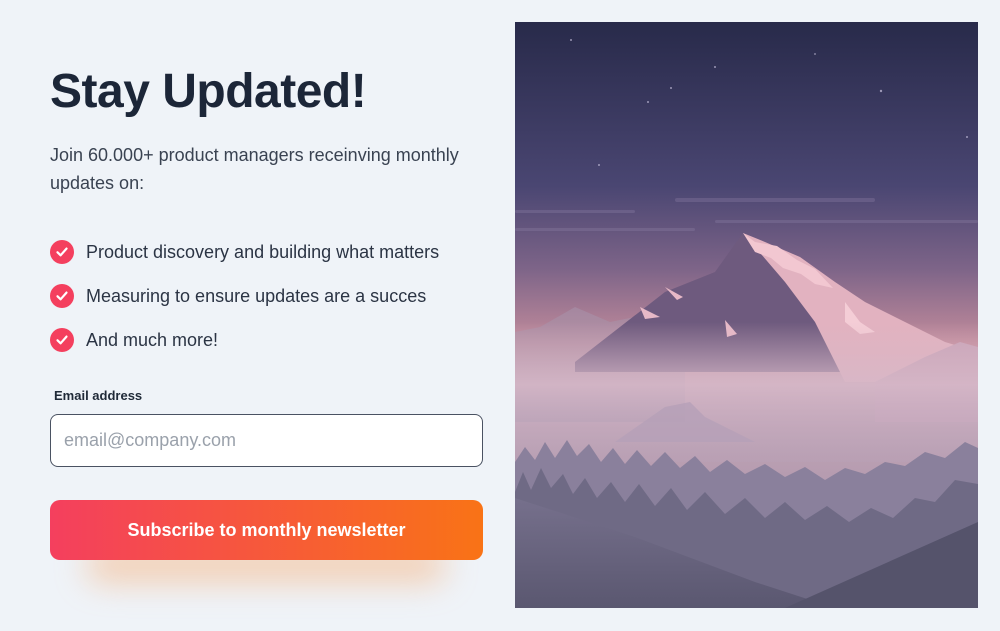 The height and width of the screenshot is (631, 1000). I want to click on feature-item: And much more!, so click(244, 340).